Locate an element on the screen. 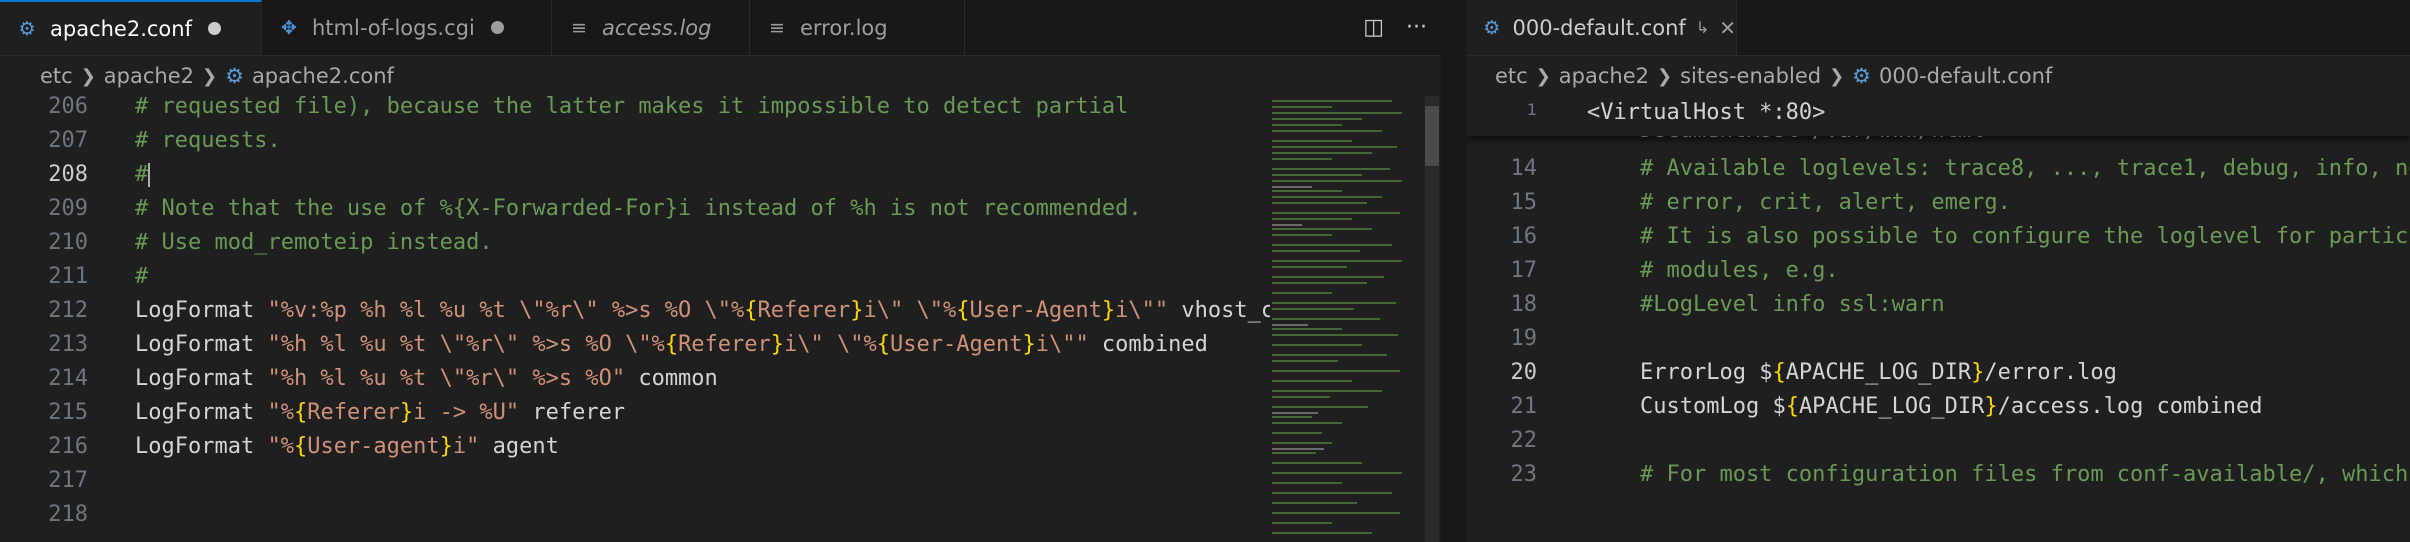  tab-label: access.log is located at coordinates (657, 27).